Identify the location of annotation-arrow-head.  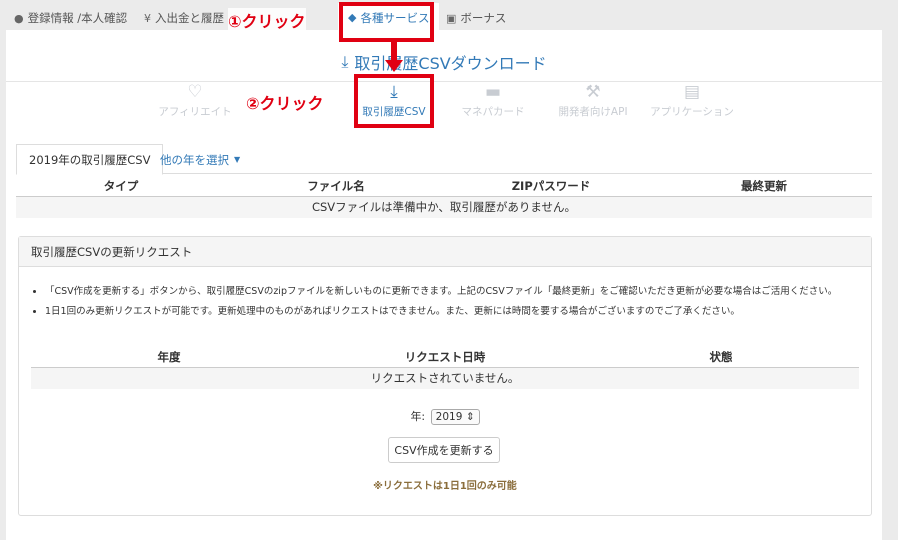
(394, 66).